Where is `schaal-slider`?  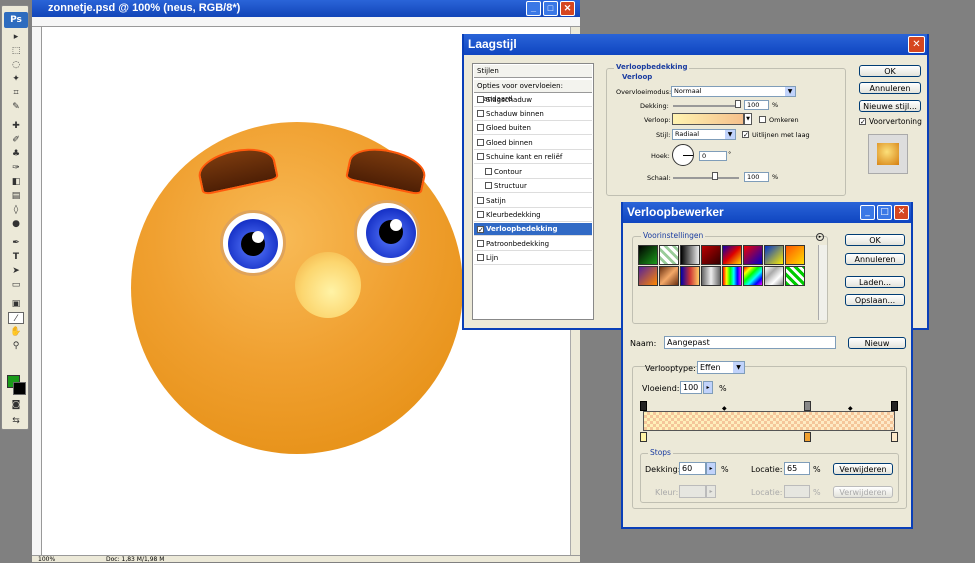 schaal-slider is located at coordinates (706, 178).